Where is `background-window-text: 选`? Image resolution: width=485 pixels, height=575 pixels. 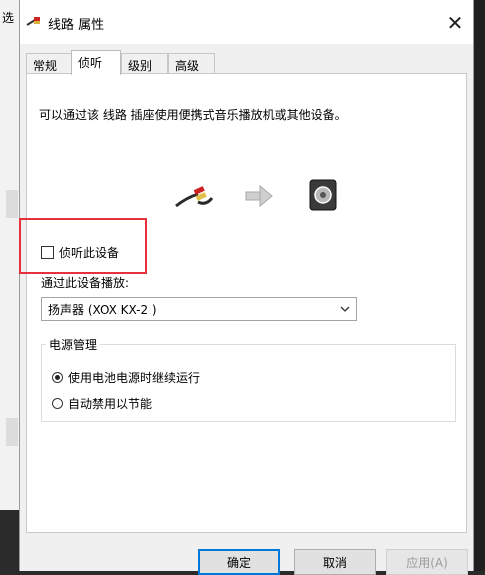
background-window-text: 选 is located at coordinates (8, 18).